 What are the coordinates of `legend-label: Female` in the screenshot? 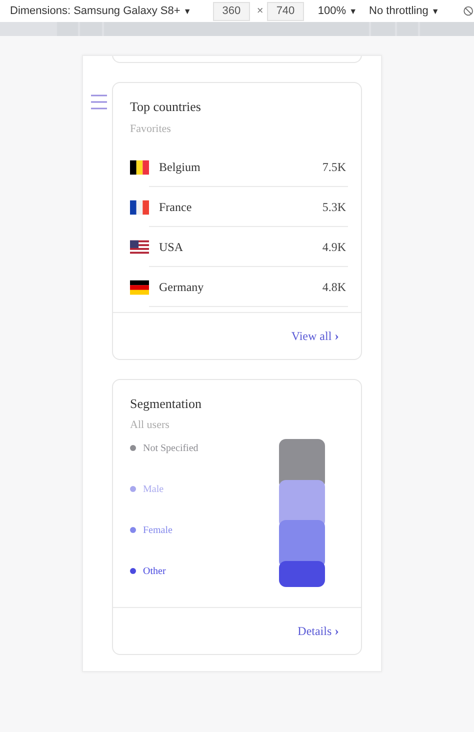 It's located at (157, 530).